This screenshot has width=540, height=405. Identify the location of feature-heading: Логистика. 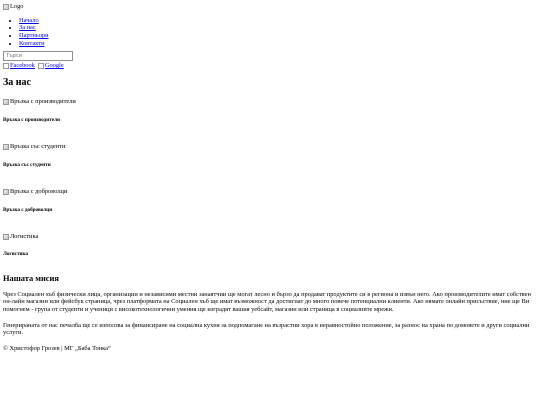
(16, 254).